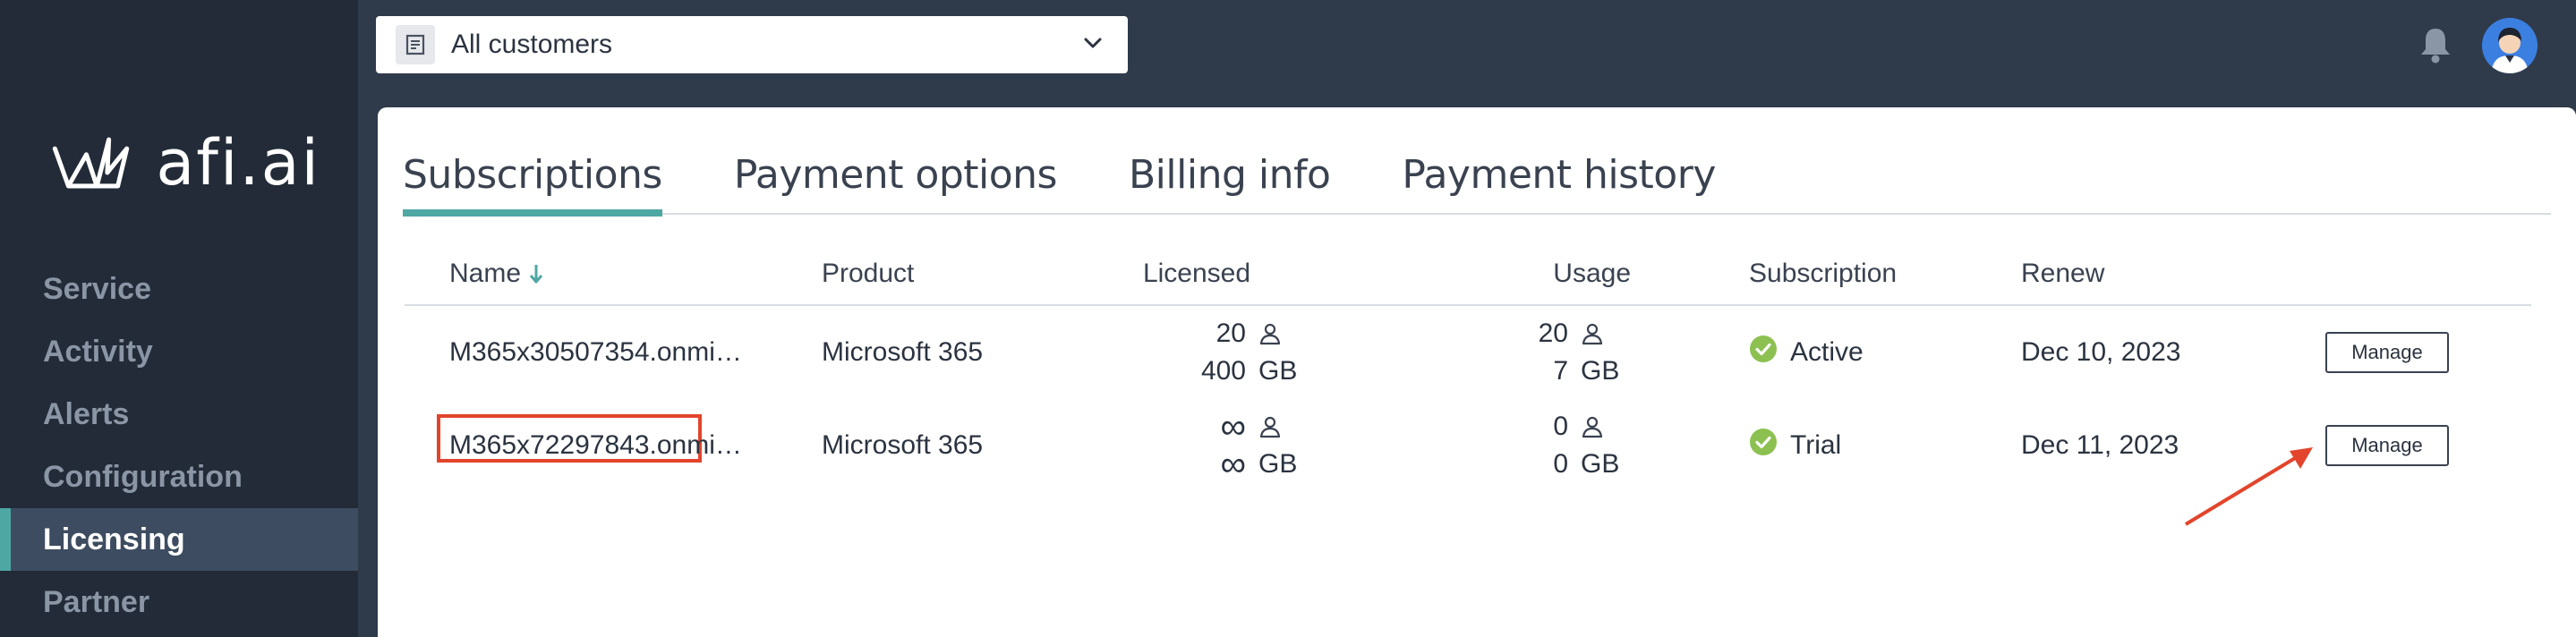 The image size is (2576, 637). I want to click on chevron-down-icon, so click(1093, 45).